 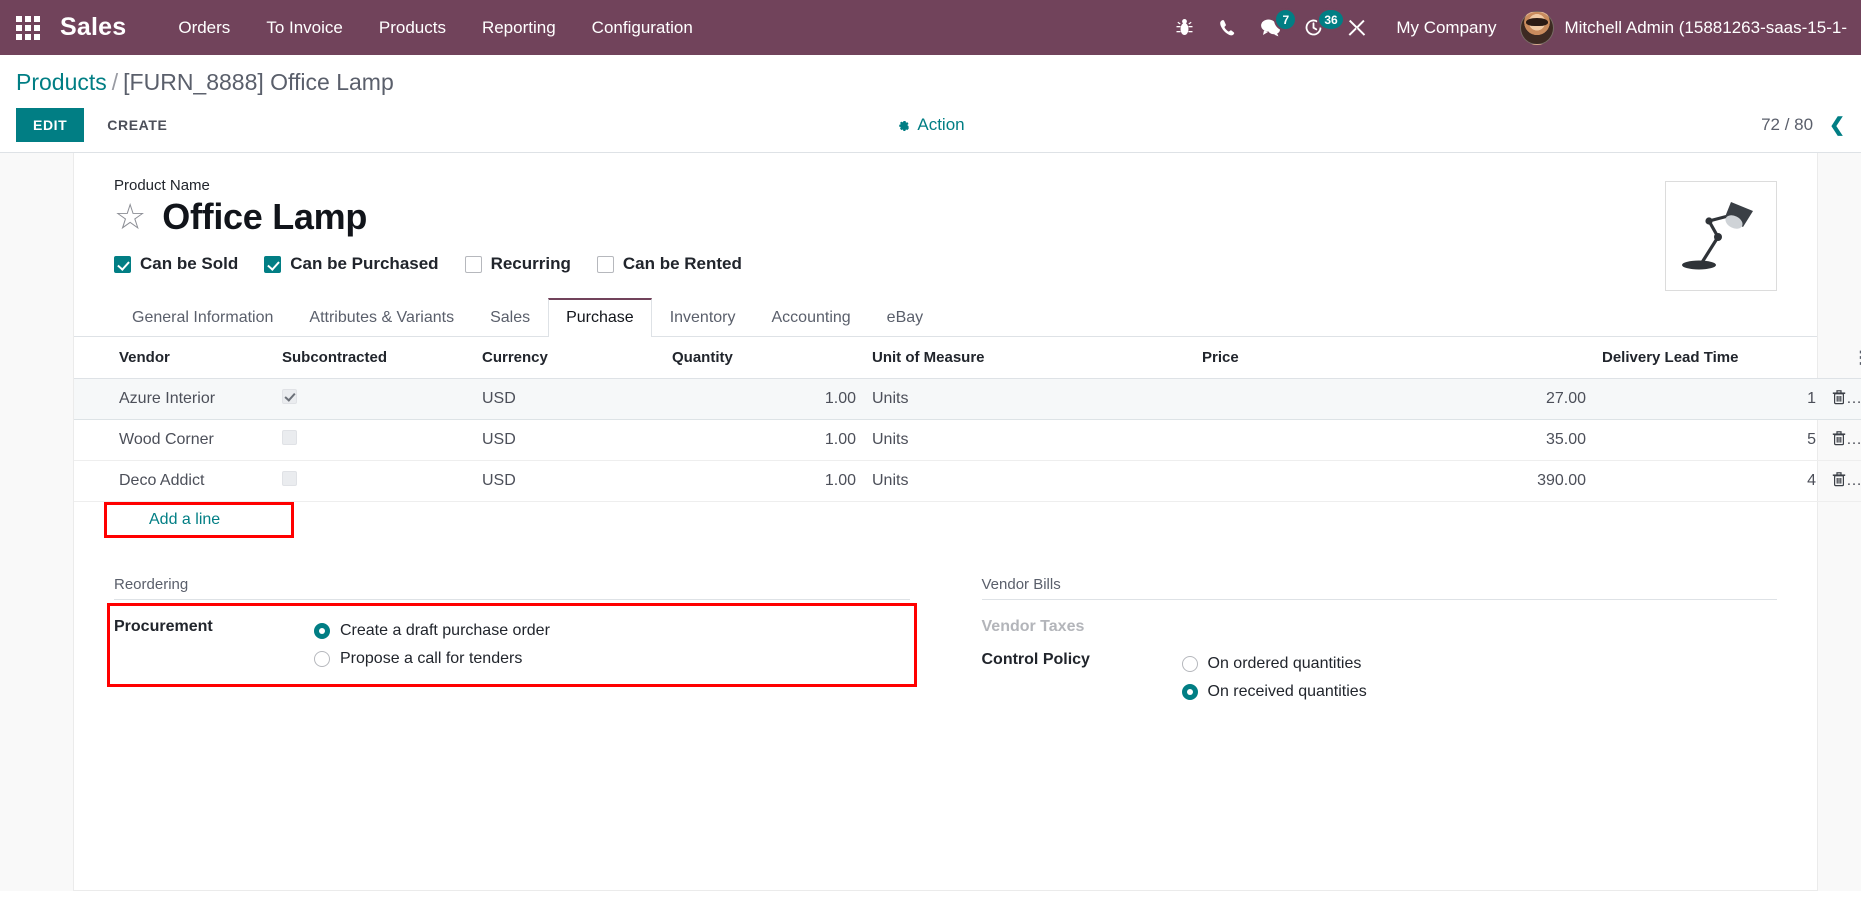 I want to click on checkbox-recurring-box, so click(x=473, y=264).